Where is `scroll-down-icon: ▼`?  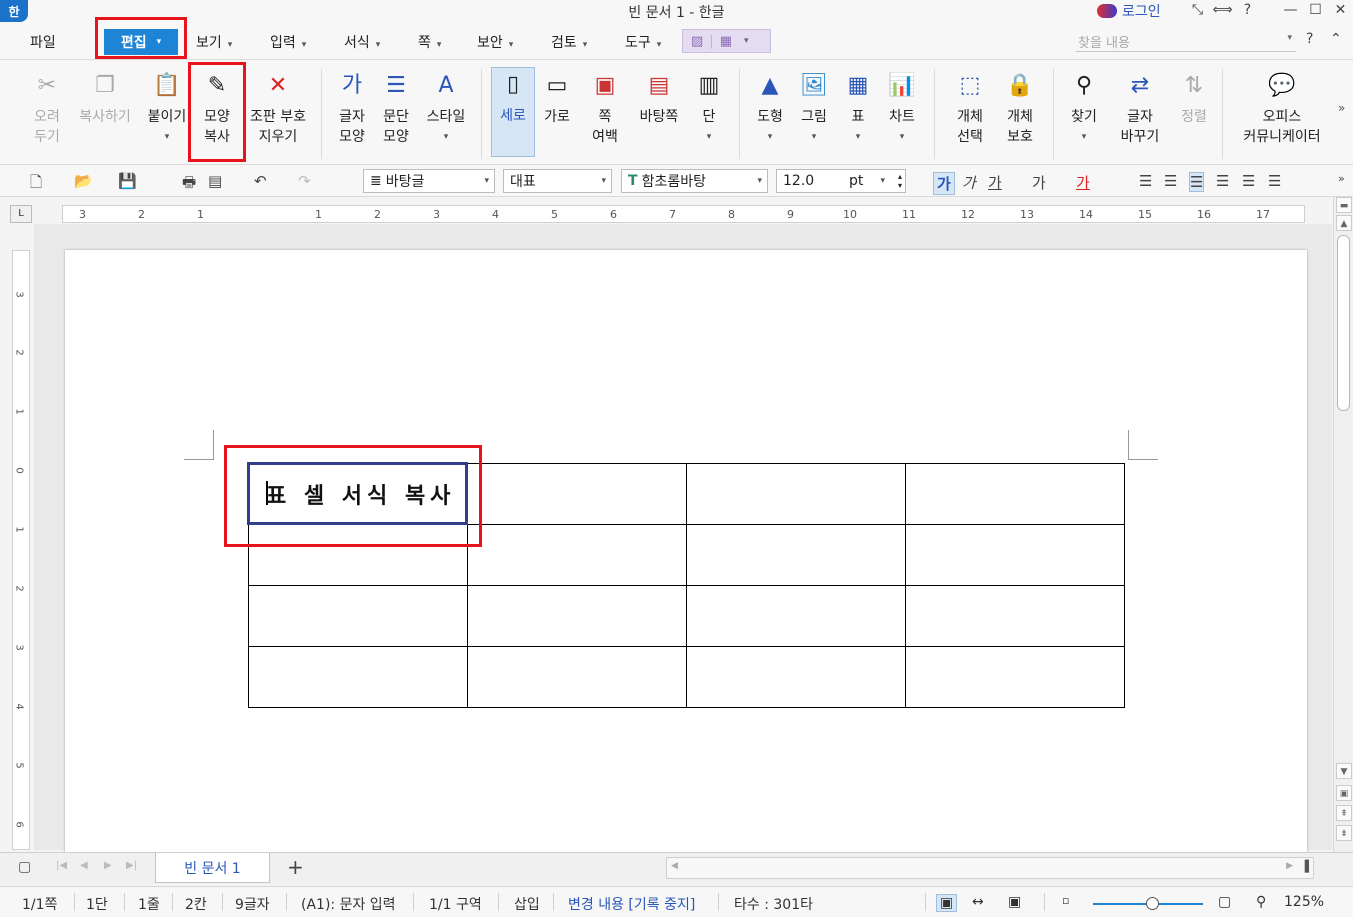
scroll-down-icon: ▼ is located at coordinates (1344, 771).